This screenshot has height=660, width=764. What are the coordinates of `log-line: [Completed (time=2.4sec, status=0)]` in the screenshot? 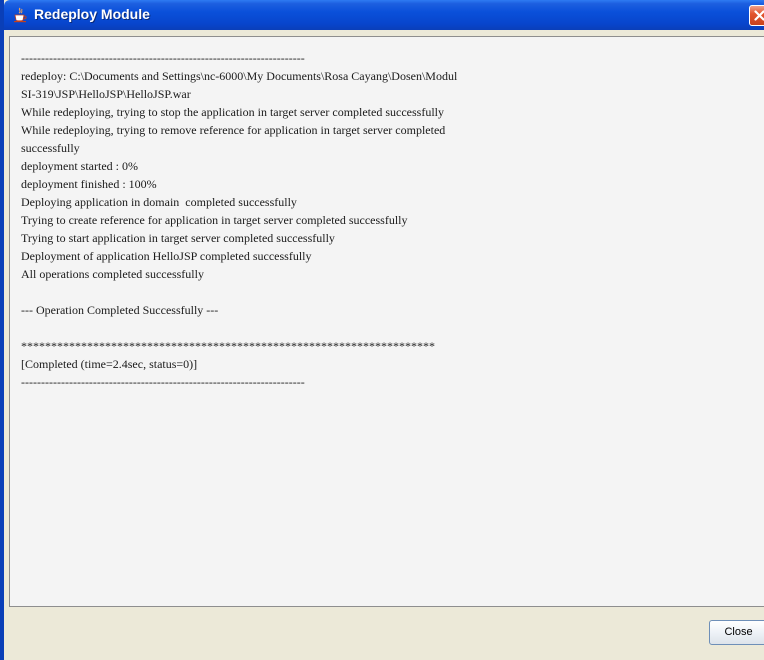 It's located at (109, 364).